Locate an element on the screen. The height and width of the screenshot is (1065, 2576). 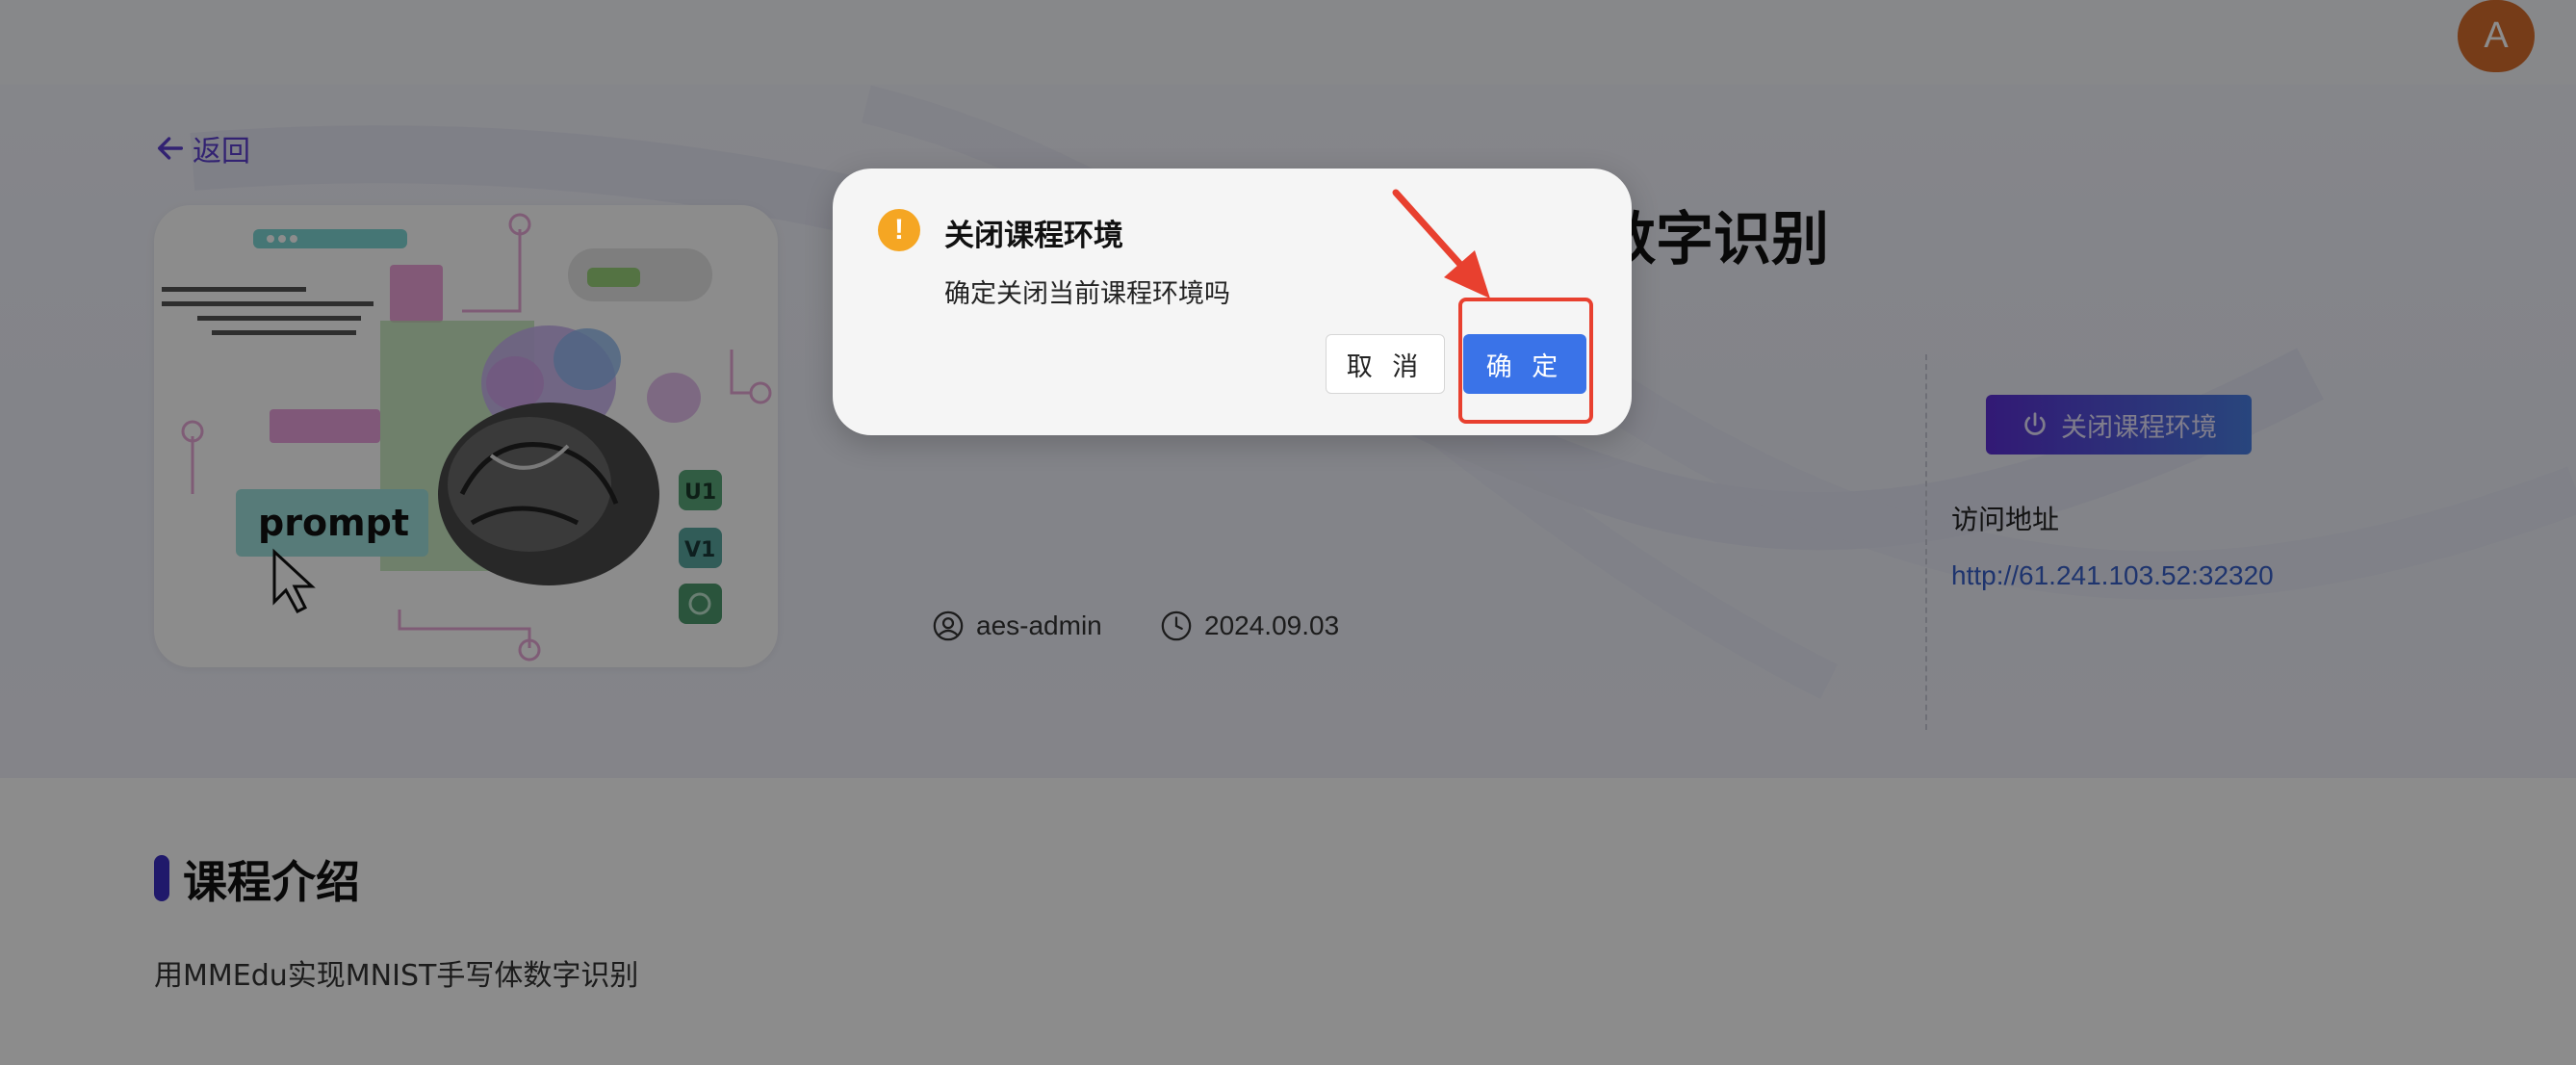
annotation-arrow is located at coordinates (1441, 244).